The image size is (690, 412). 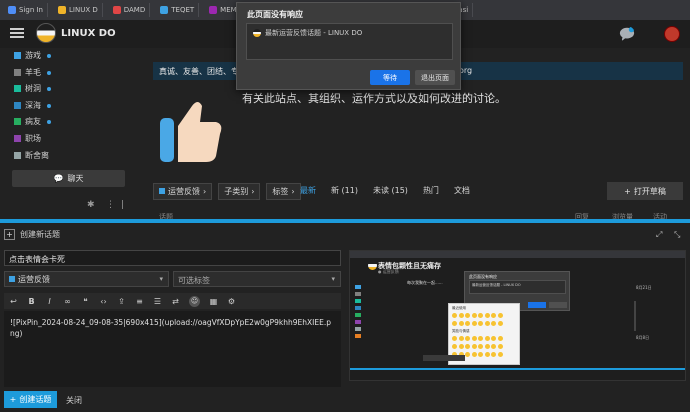 What do you see at coordinates (103, 301) in the screenshot?
I see `code-icon: ‹›` at bounding box center [103, 301].